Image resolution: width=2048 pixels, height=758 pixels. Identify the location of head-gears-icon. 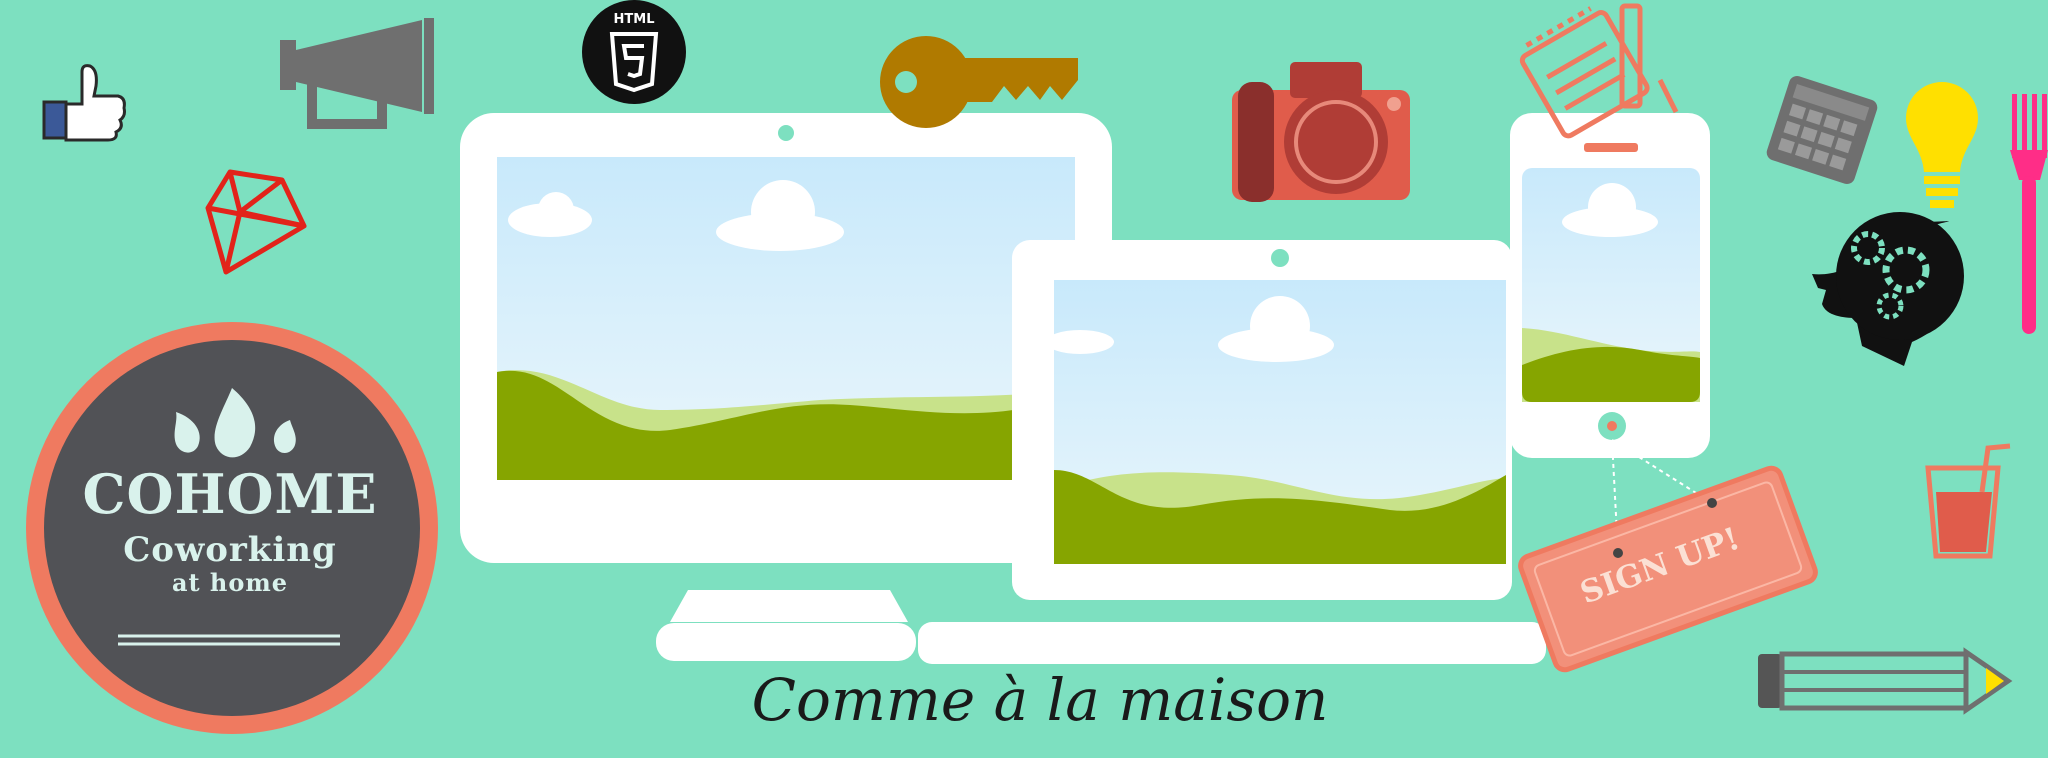
(1888, 289).